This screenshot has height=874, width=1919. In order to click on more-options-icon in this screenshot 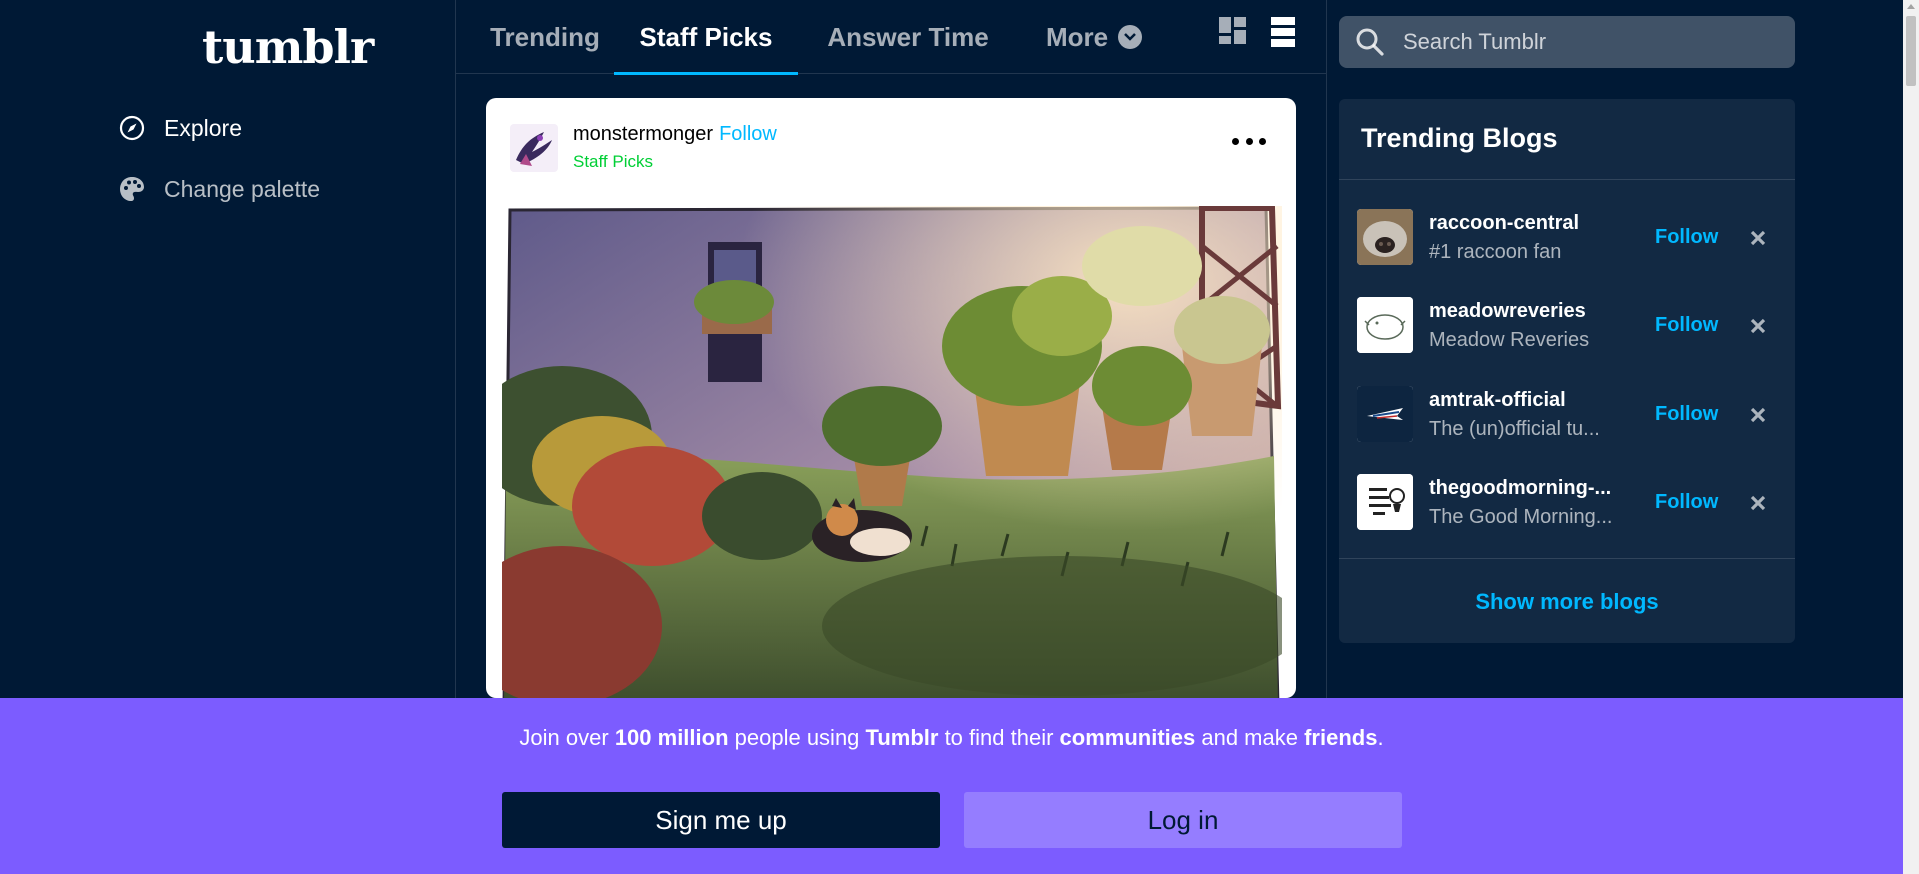, I will do `click(1249, 141)`.